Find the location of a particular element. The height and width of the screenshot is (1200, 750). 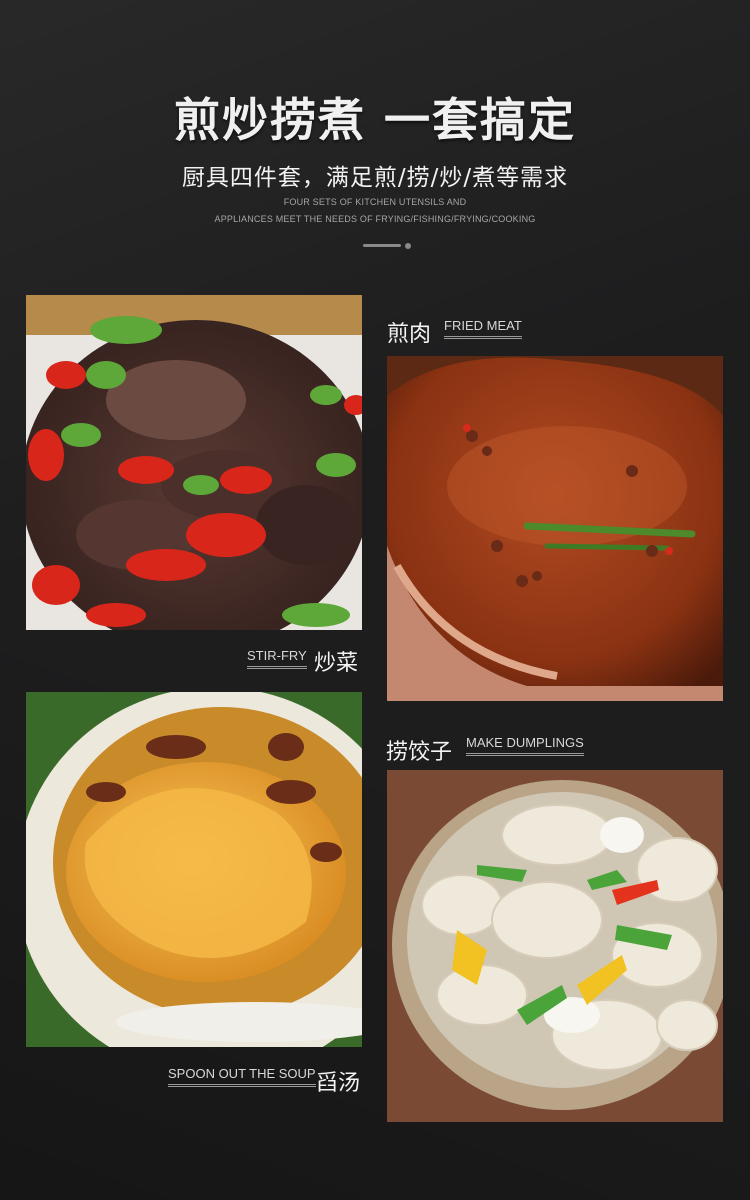

stir-fry-label-en: STIR-FRY is located at coordinates (277, 658).